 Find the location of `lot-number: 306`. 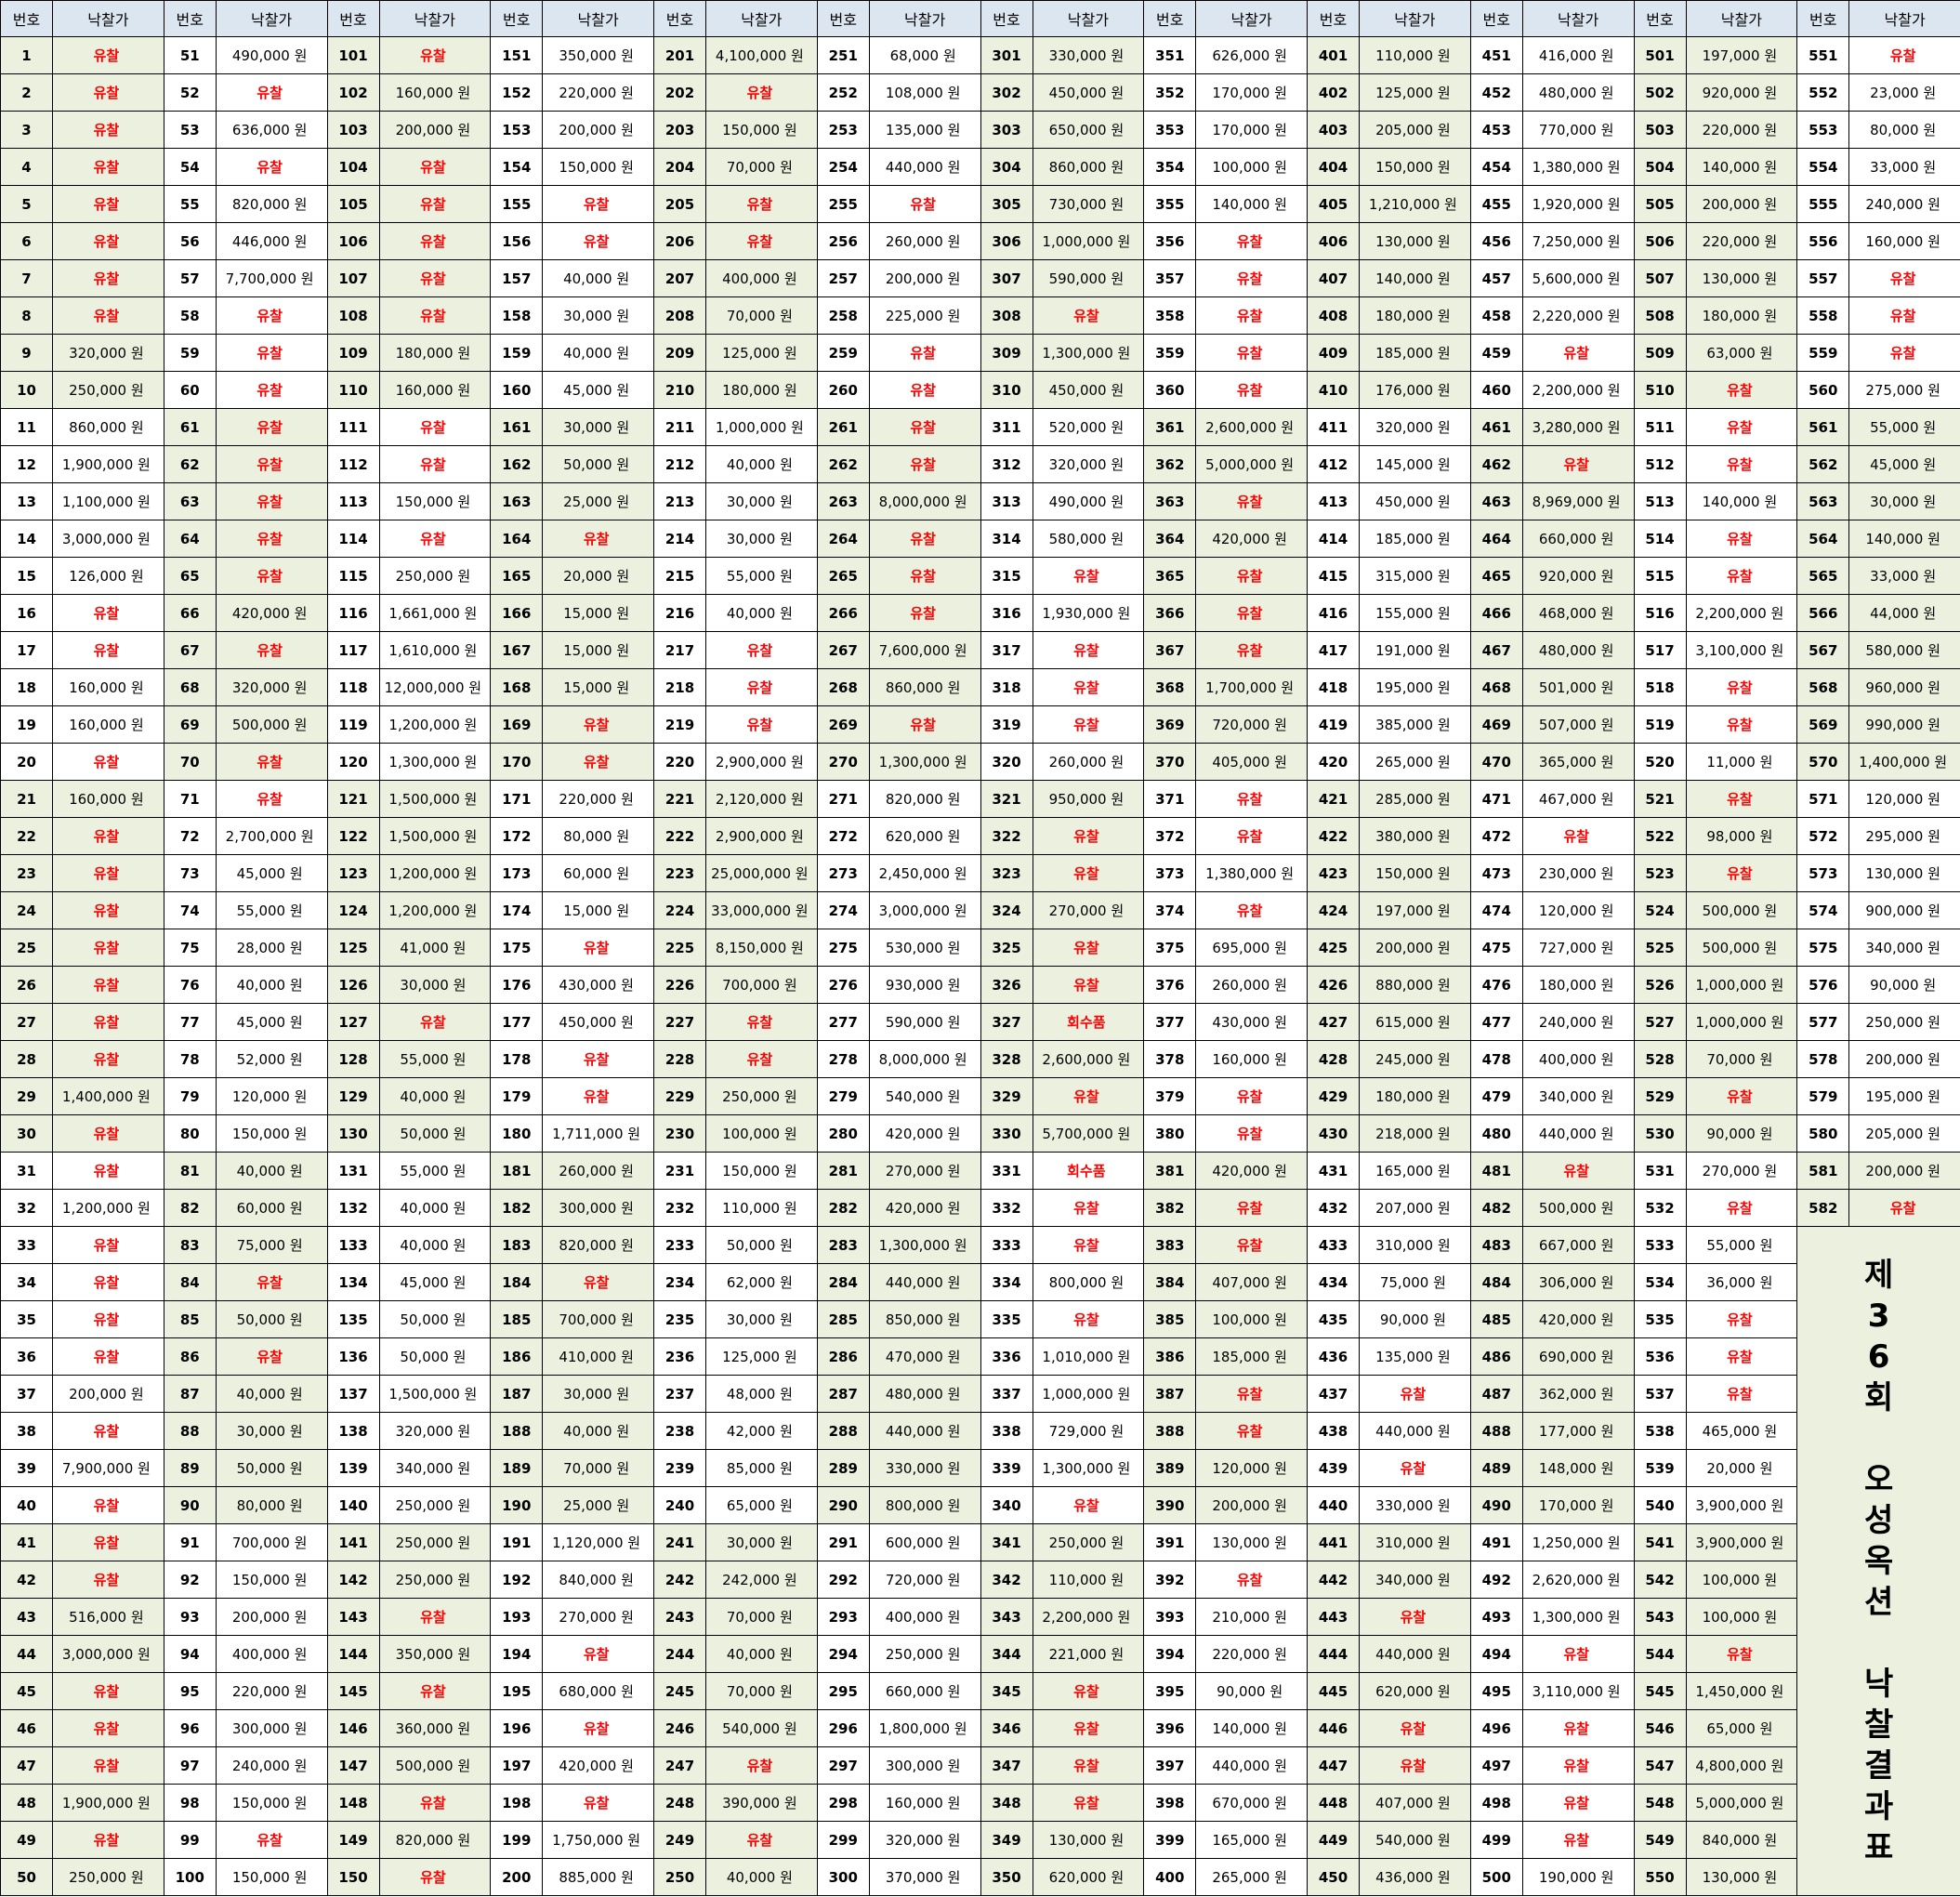

lot-number: 306 is located at coordinates (1007, 241).